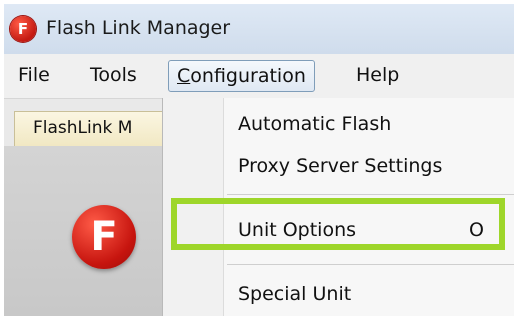 The width and height of the screenshot is (514, 316). What do you see at coordinates (23, 29) in the screenshot?
I see `app-logo-icon: F` at bounding box center [23, 29].